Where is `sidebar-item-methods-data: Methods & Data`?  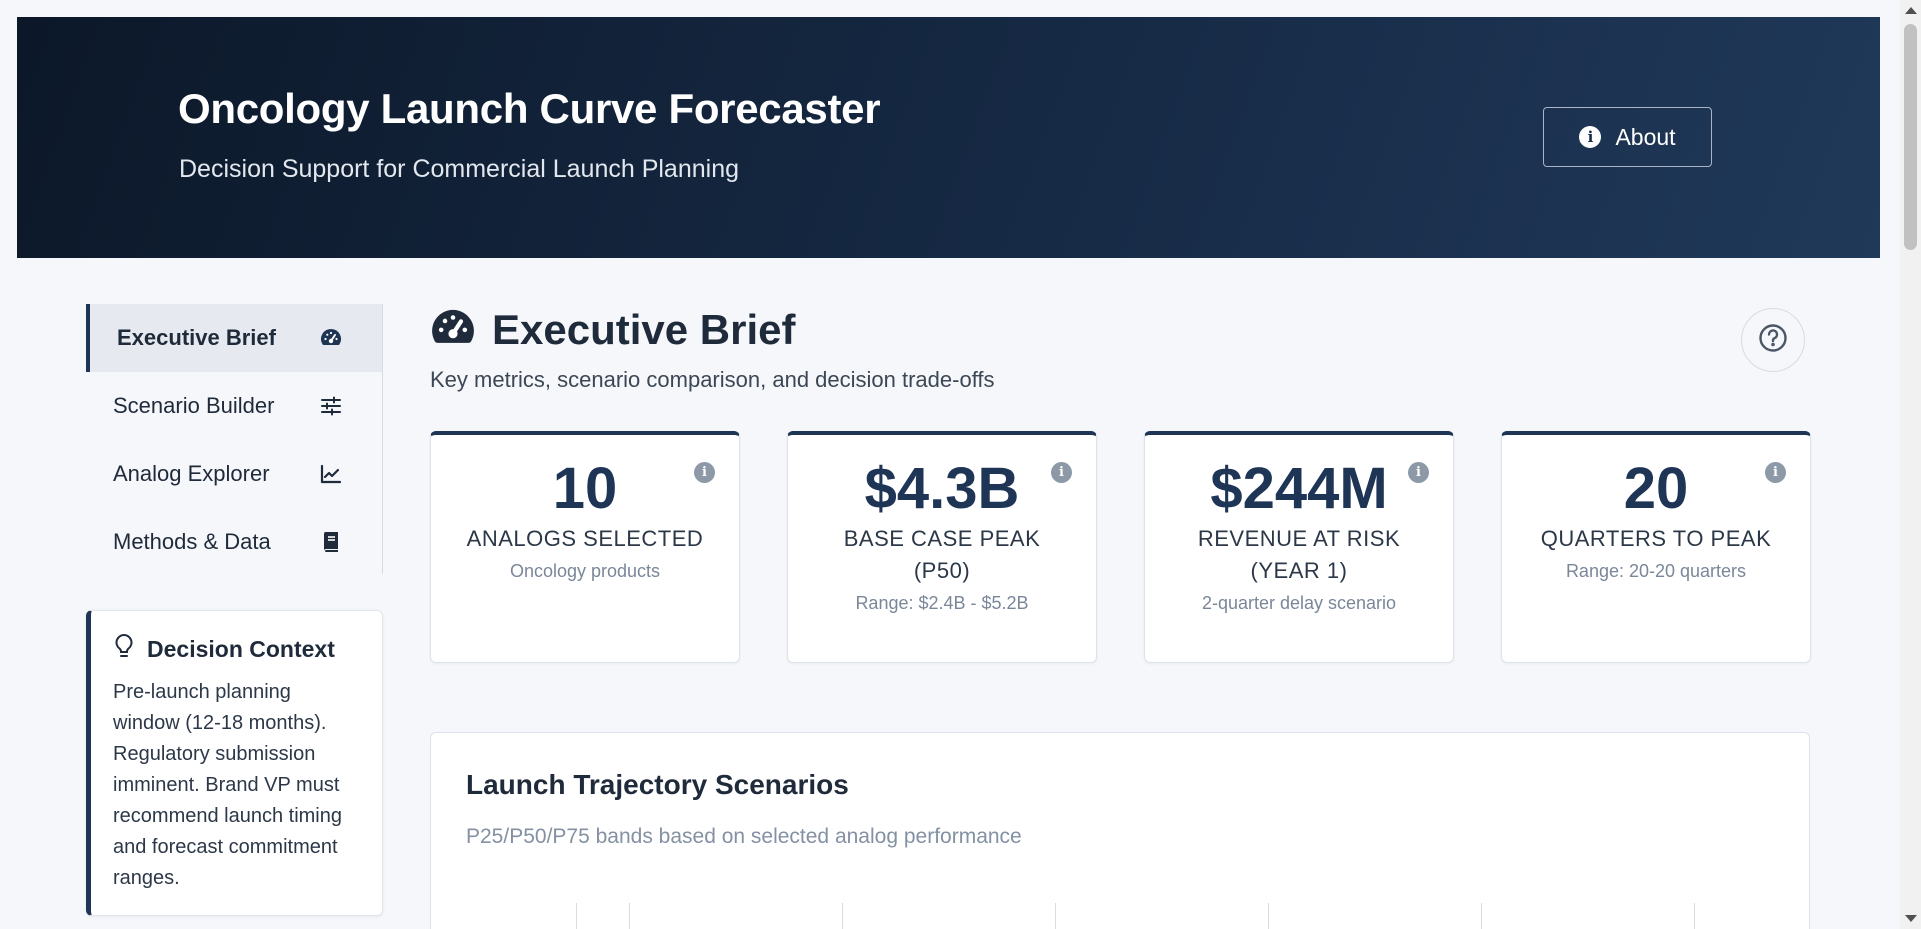 sidebar-item-methods-data: Methods & Data is located at coordinates (234, 542).